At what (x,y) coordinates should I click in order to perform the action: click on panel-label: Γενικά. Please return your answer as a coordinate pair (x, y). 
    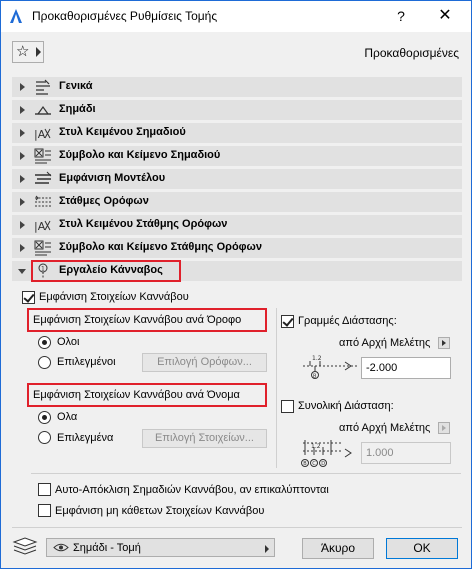
    Looking at the image, I should click on (76, 86).